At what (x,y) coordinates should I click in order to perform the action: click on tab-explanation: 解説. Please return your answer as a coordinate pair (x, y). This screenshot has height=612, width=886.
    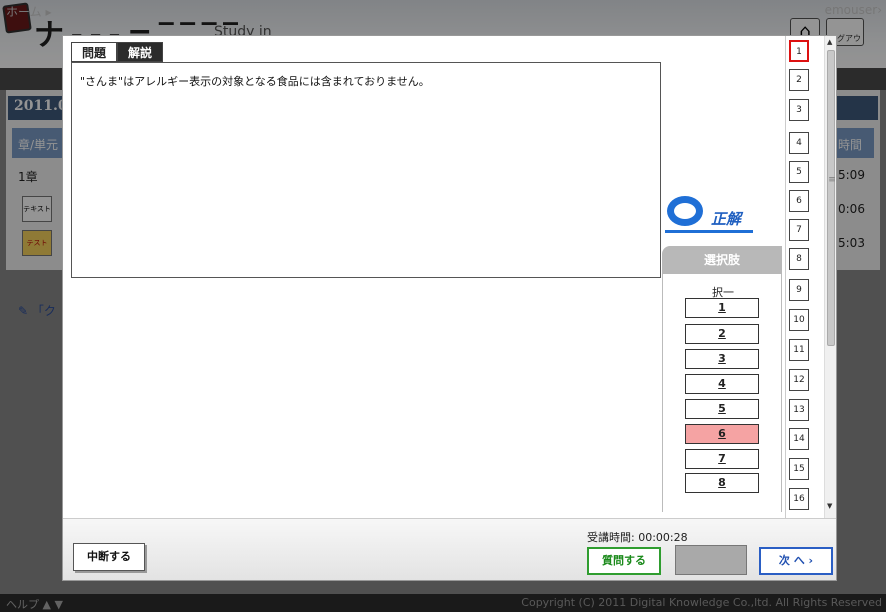
    Looking at the image, I should click on (140, 52).